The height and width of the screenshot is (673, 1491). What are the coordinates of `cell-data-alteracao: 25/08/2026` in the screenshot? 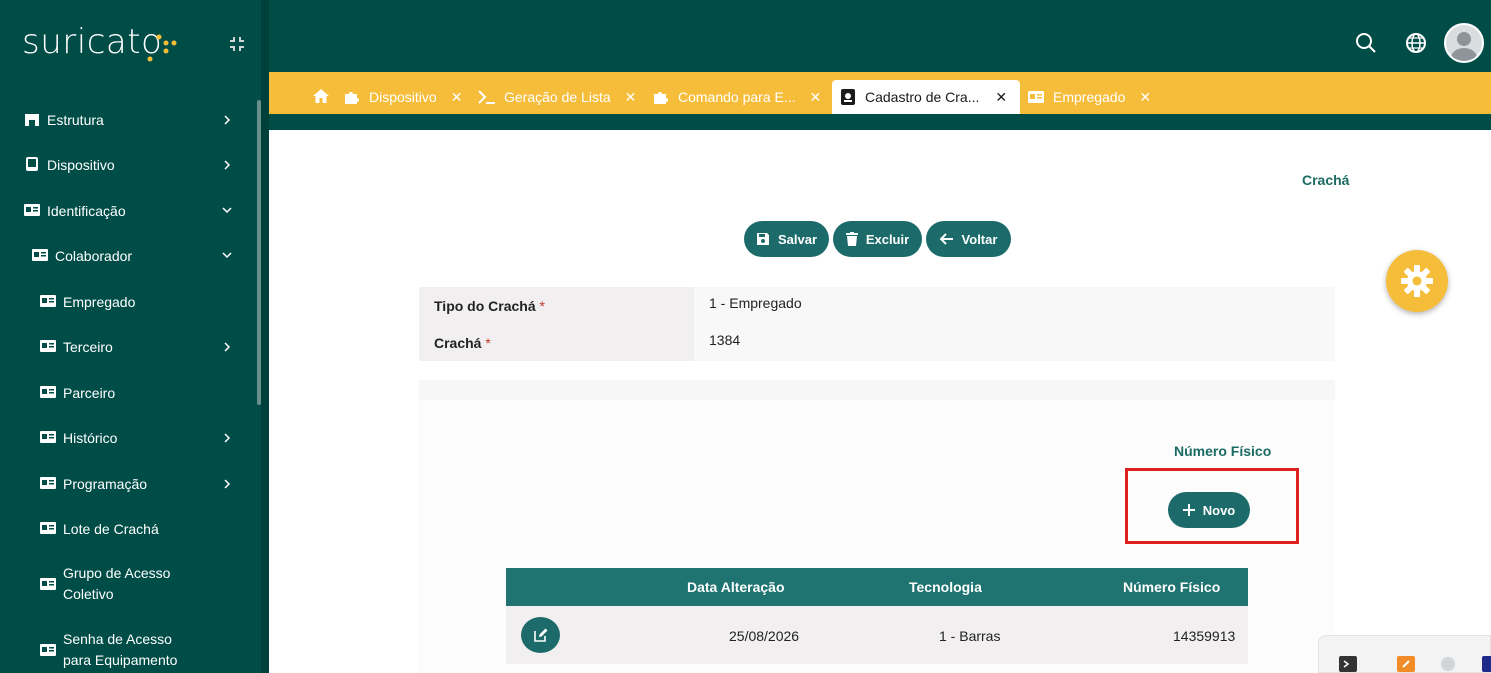 It's located at (764, 636).